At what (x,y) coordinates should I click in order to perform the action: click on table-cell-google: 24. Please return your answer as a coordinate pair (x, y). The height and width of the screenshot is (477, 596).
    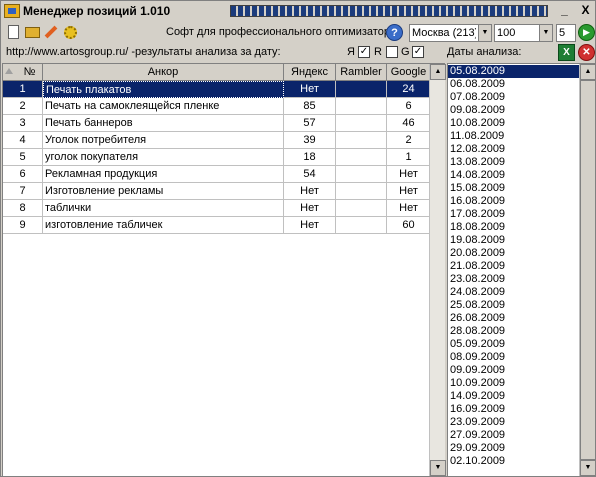
    Looking at the image, I should click on (409, 89).